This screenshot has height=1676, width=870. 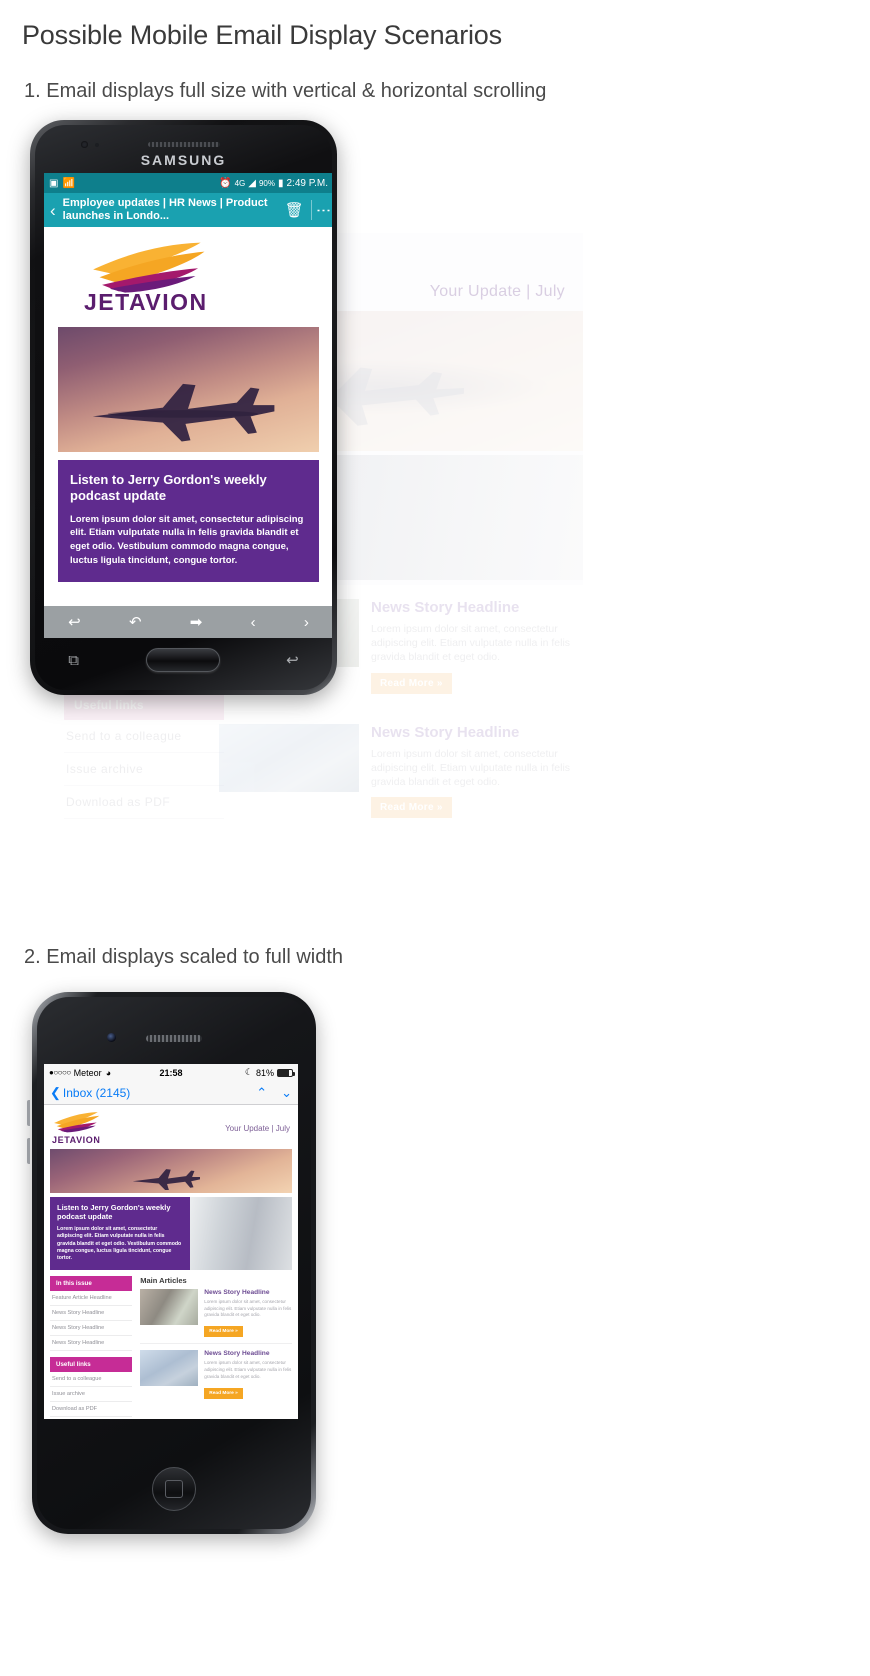 What do you see at coordinates (91, 1418) in the screenshot?
I see `list-item: Visit our intranet` at bounding box center [91, 1418].